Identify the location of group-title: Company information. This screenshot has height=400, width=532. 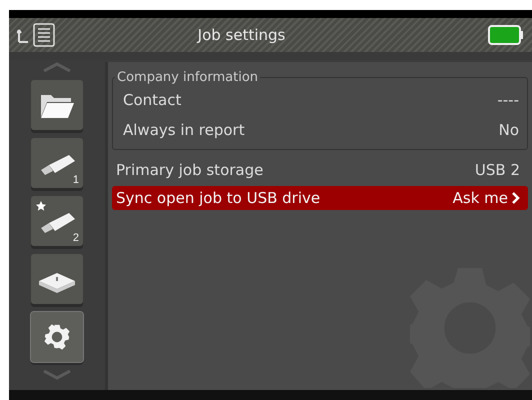
(188, 77).